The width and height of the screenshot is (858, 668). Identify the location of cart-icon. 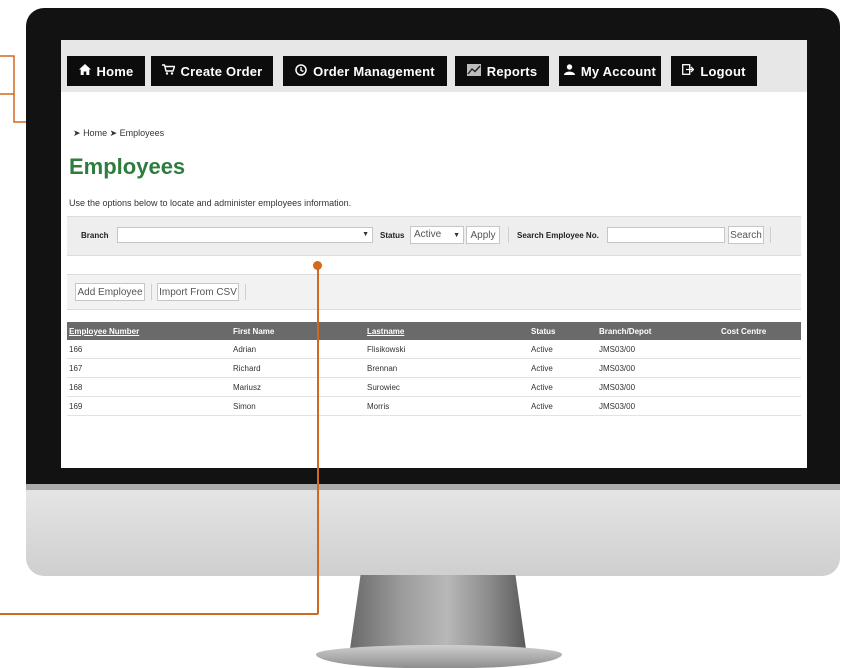
(168, 71).